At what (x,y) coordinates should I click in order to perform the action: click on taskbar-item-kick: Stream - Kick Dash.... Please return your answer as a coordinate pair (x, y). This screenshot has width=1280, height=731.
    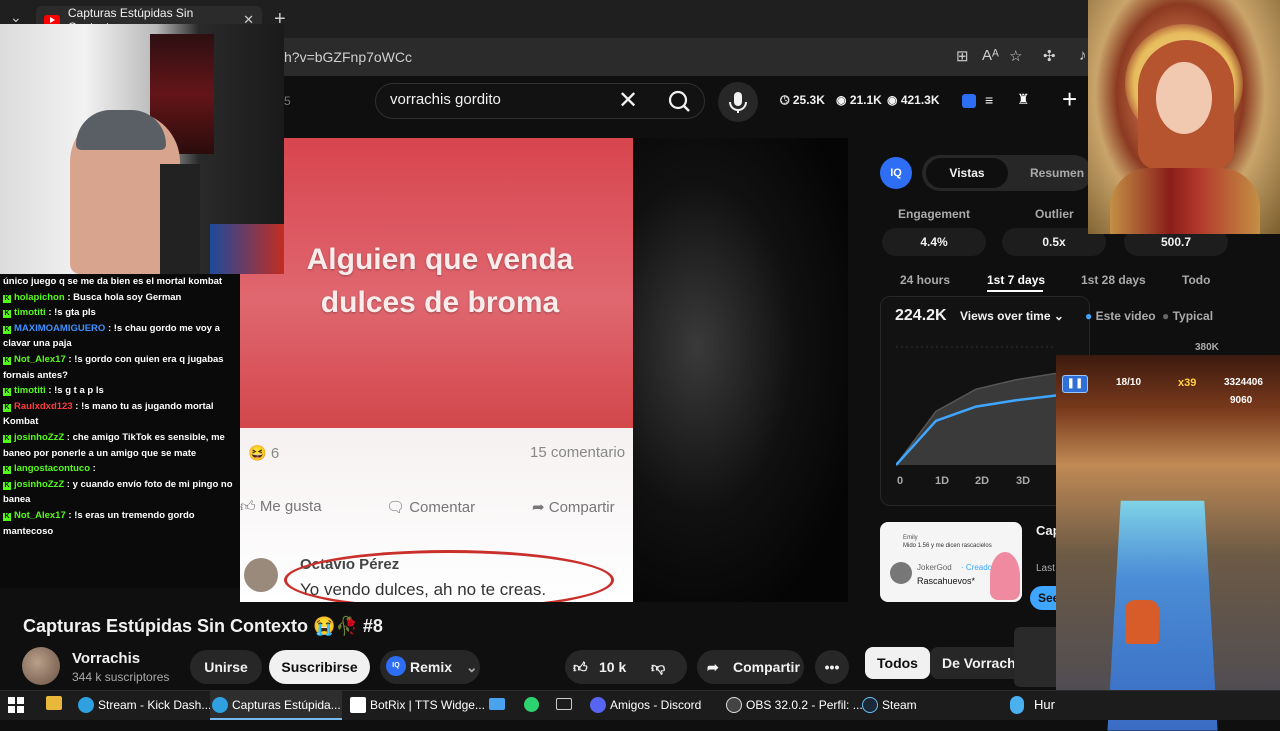
    Looking at the image, I should click on (143, 705).